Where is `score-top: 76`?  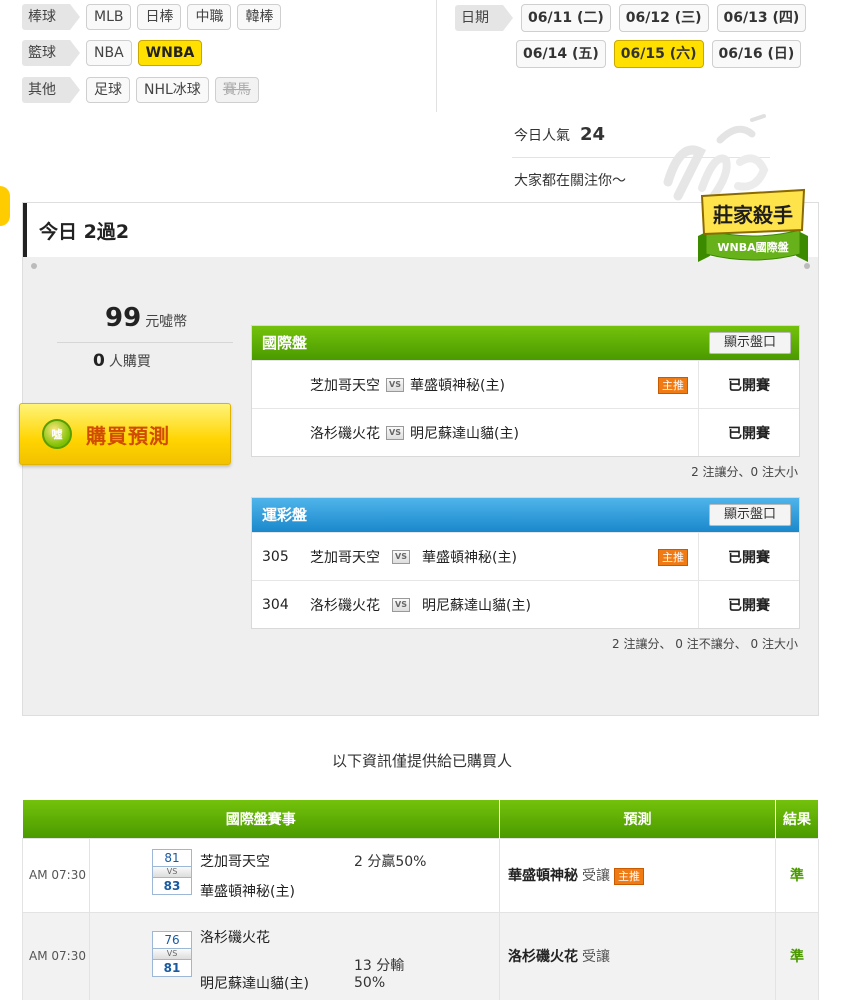
score-top: 76 is located at coordinates (172, 939).